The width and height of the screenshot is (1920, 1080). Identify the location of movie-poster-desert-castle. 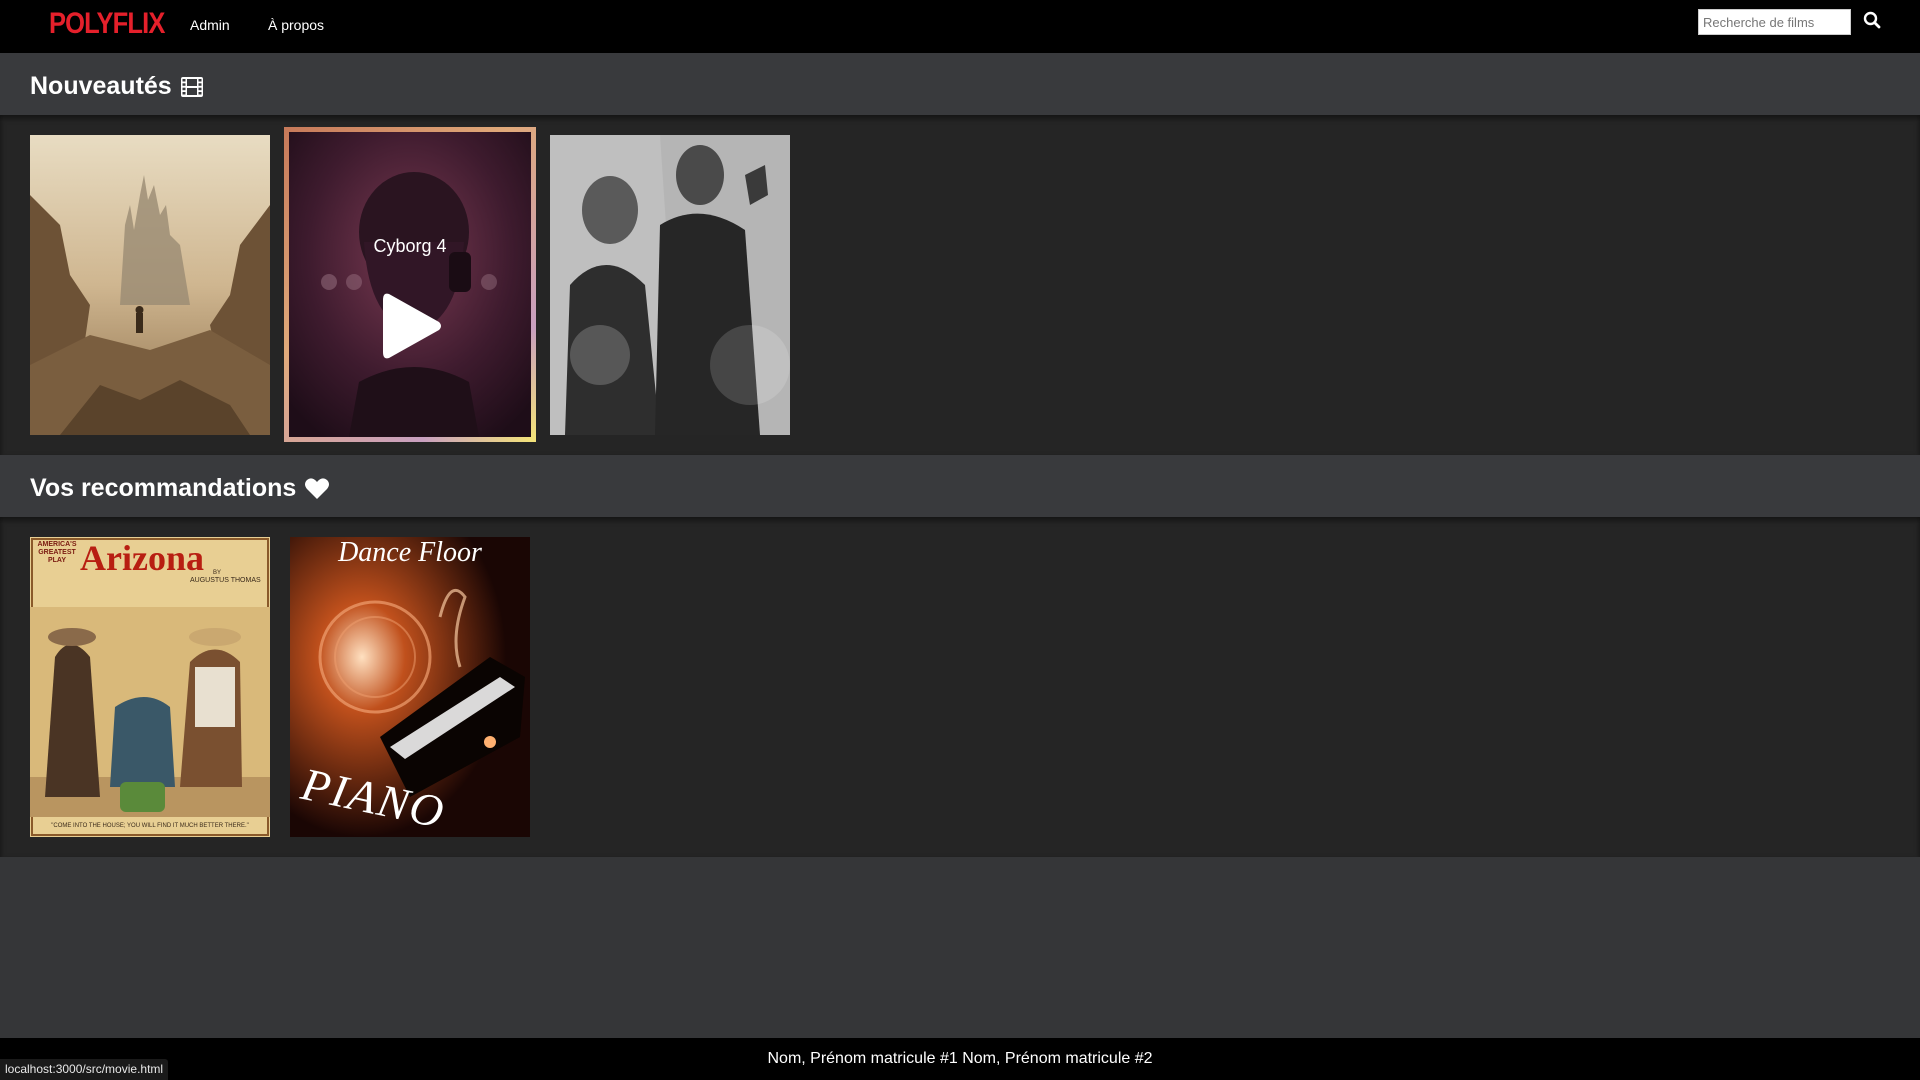
(150, 285).